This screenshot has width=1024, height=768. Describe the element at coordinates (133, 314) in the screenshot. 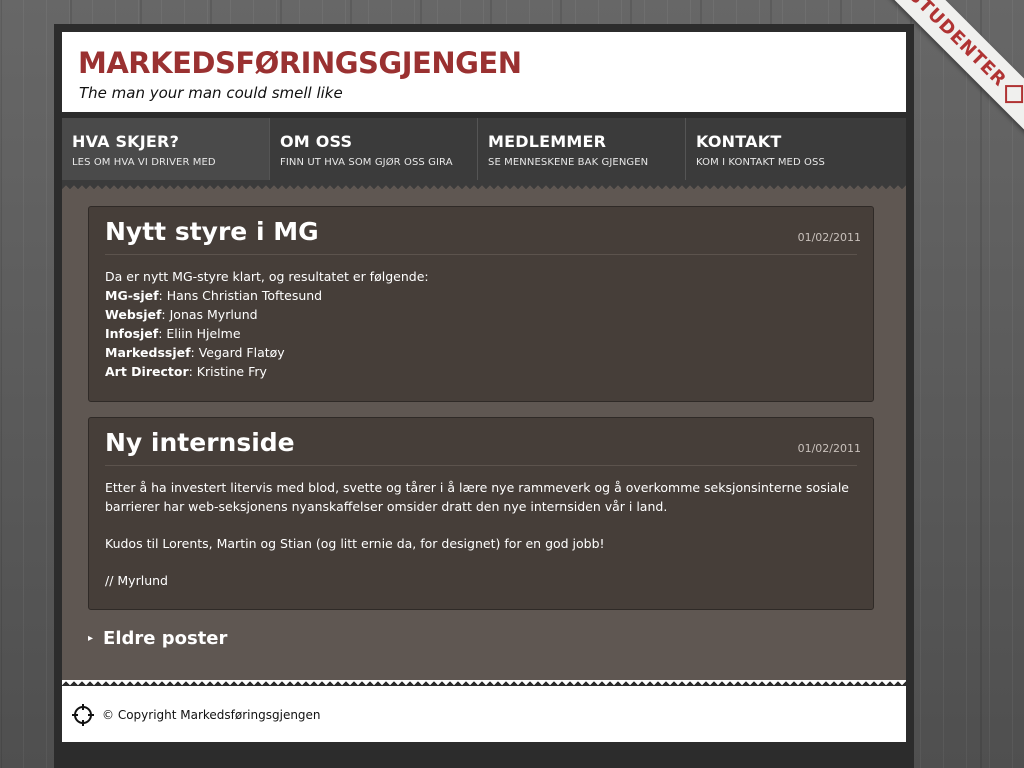

I see `role-label: Websjef` at that location.